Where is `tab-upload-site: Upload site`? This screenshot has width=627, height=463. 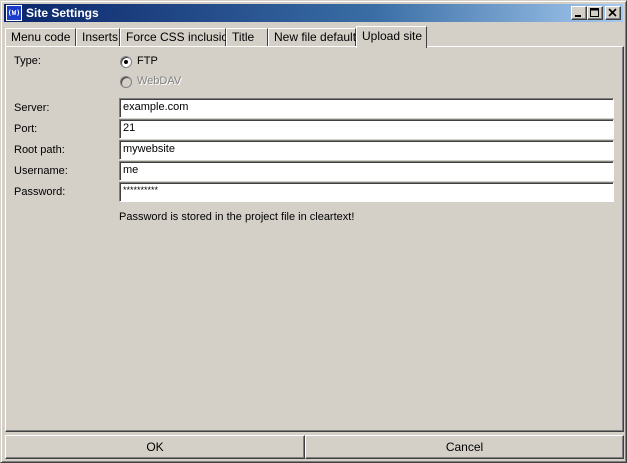 tab-upload-site: Upload site is located at coordinates (391, 37).